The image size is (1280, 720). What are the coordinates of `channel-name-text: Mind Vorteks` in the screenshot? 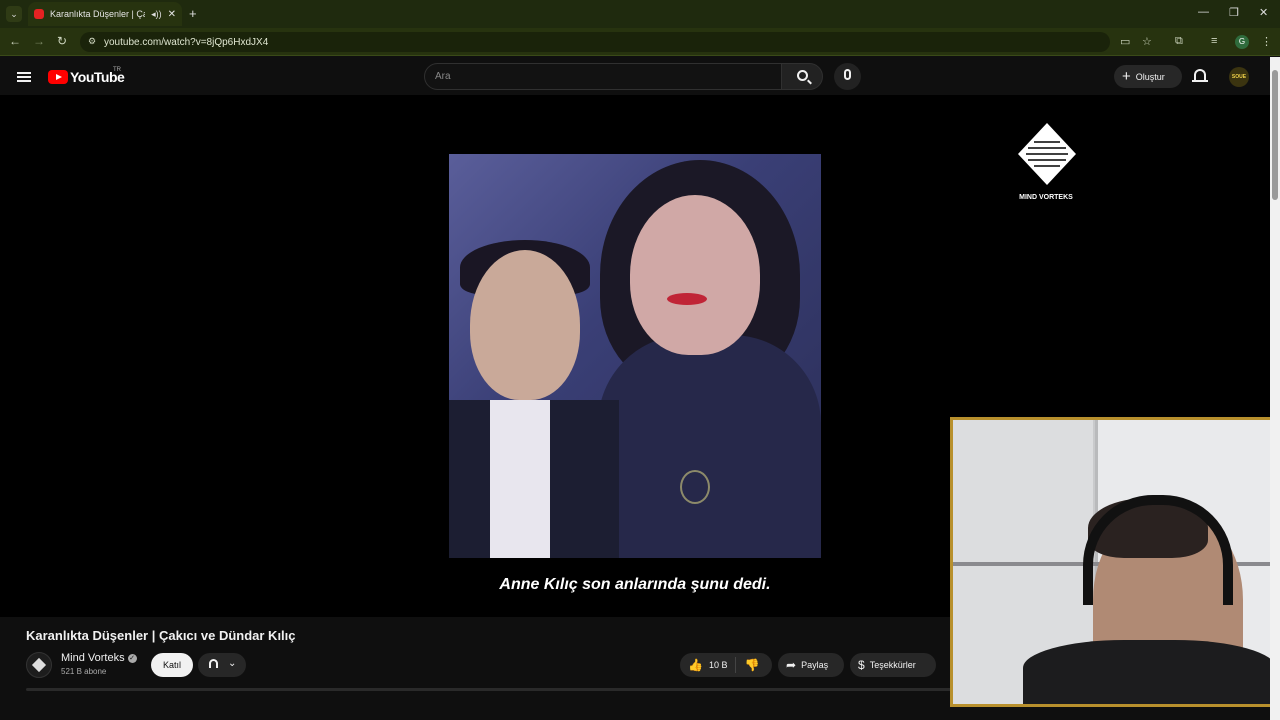 It's located at (93, 658).